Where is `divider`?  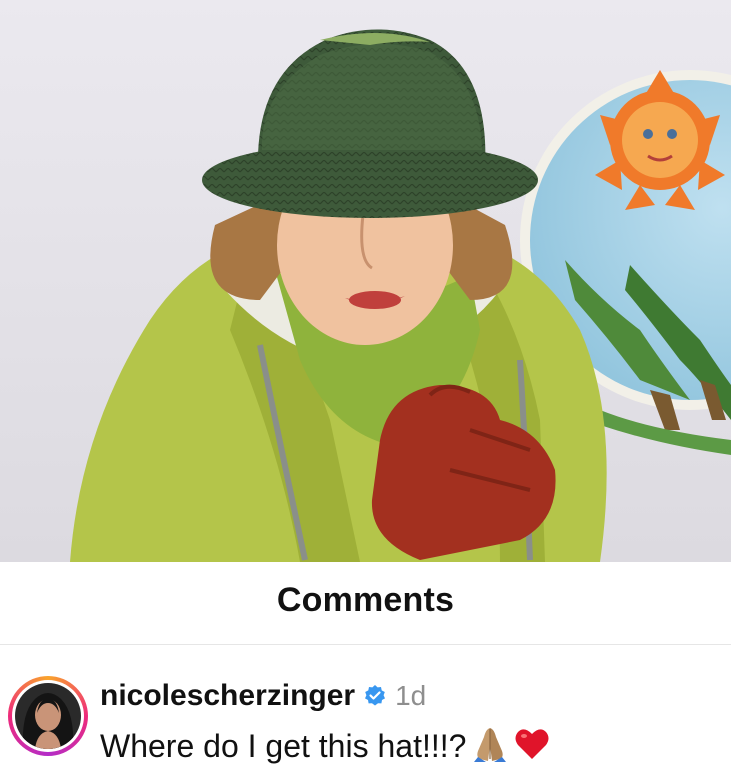 divider is located at coordinates (365, 644).